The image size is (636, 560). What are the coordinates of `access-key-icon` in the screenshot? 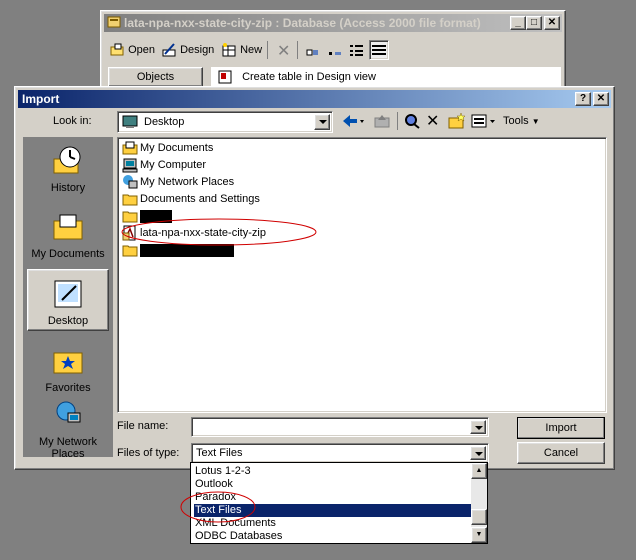 It's located at (114, 22).